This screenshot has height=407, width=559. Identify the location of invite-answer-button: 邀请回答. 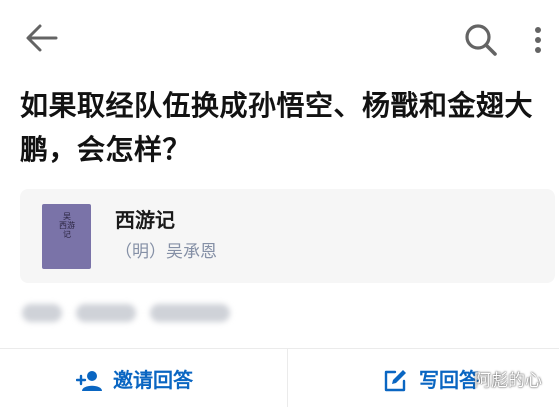
(143, 378).